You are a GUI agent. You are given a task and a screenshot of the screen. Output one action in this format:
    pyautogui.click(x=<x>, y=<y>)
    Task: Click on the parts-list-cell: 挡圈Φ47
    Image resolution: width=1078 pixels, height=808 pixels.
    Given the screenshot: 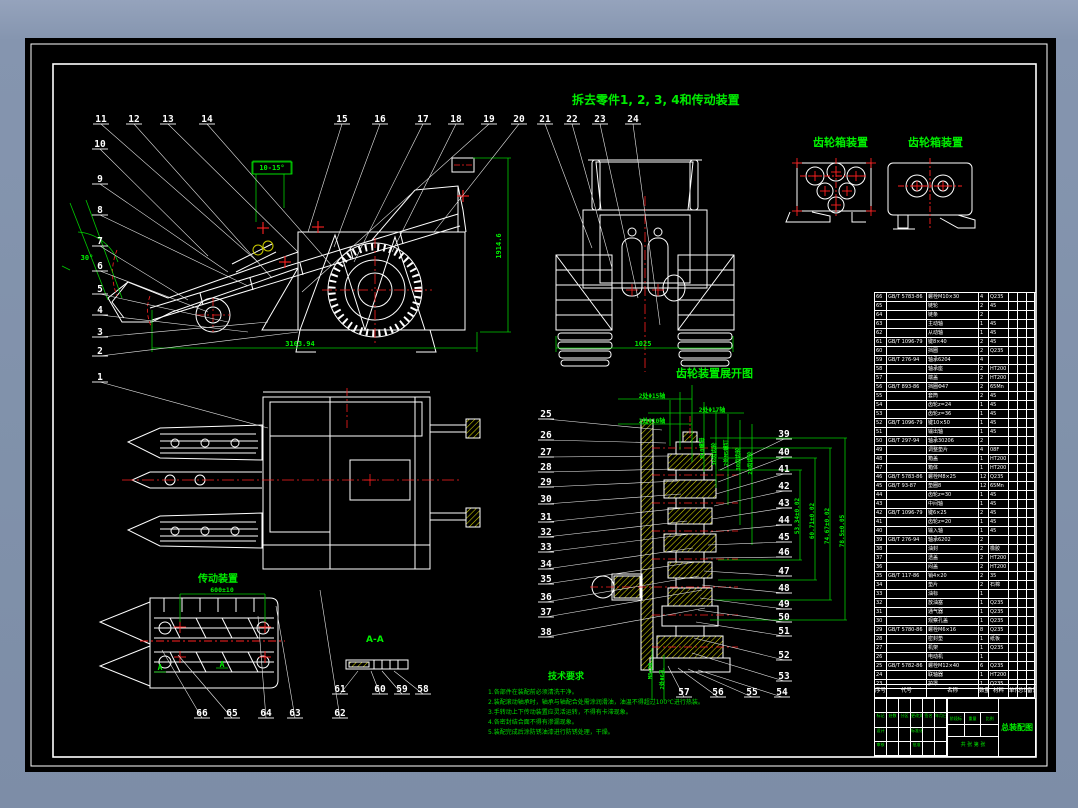 What is the action you would take?
    pyautogui.click(x=953, y=387)
    